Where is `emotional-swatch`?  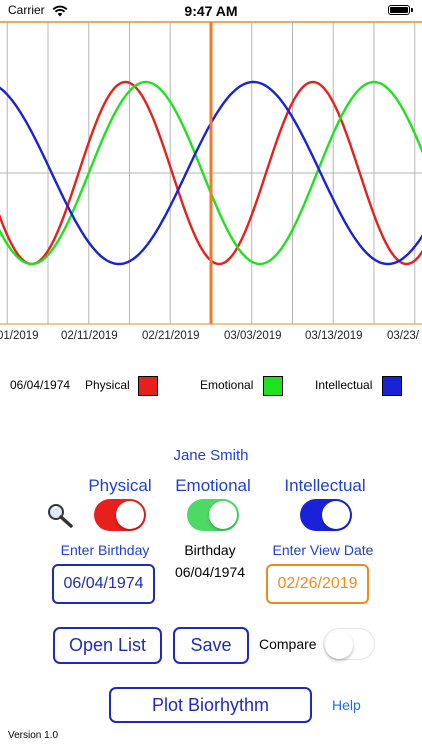 emotional-swatch is located at coordinates (273, 386).